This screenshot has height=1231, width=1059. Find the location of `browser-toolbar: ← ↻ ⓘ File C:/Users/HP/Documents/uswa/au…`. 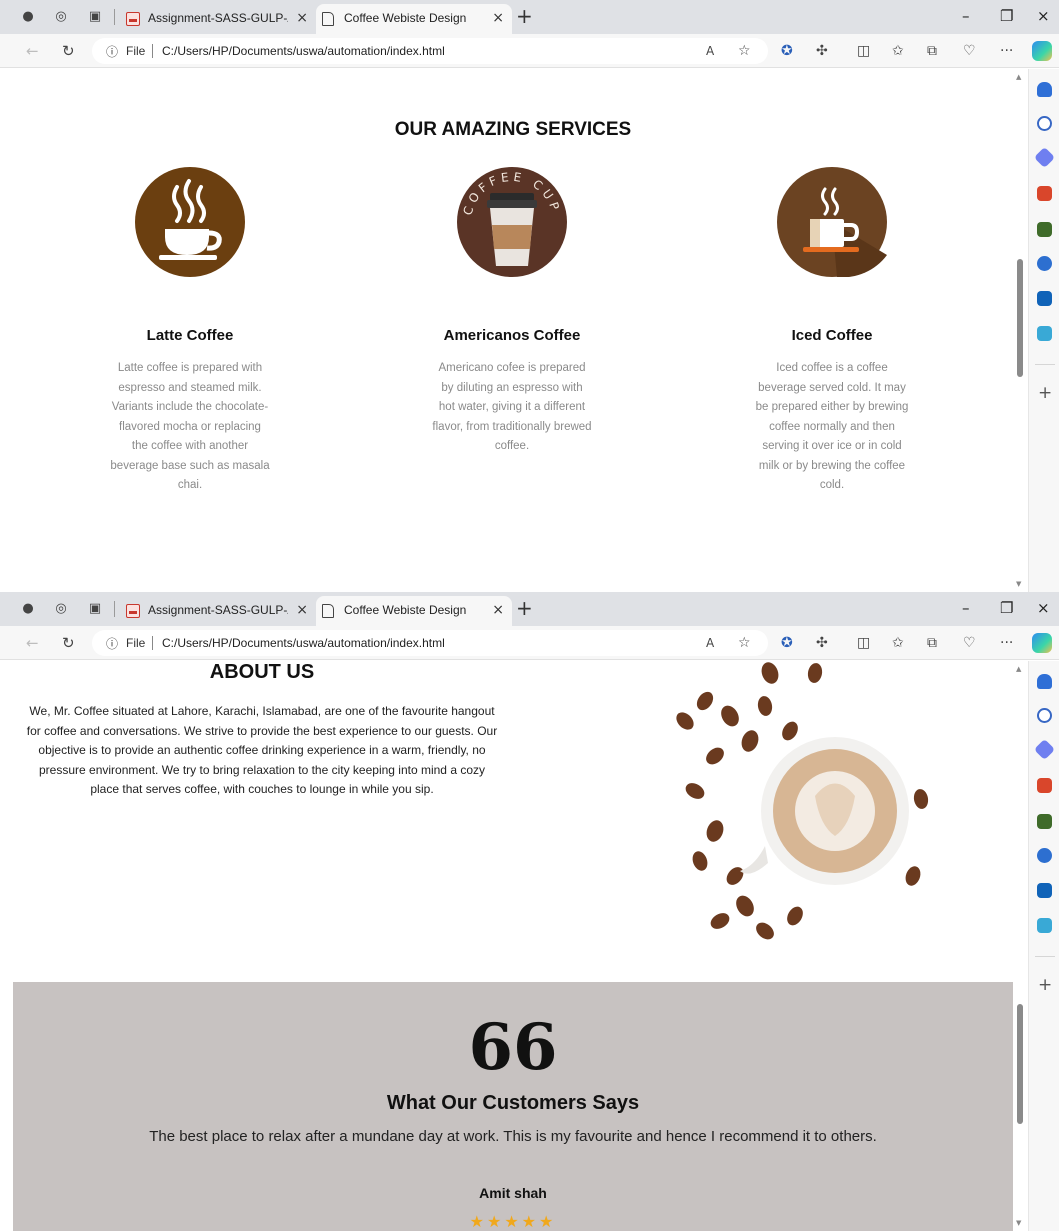

browser-toolbar: ← ↻ ⓘ File C:/Users/HP/Documents/uswa/au… is located at coordinates (529, 643).